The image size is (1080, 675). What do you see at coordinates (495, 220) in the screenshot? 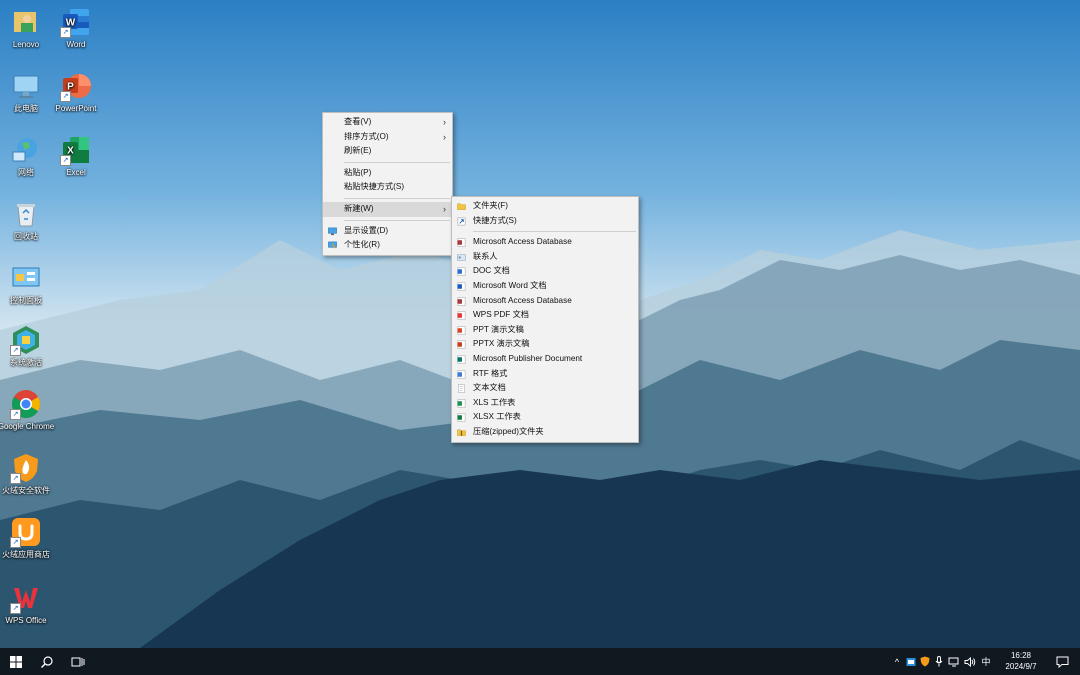
I see `menu-item-label: 快捷方式(S)` at bounding box center [495, 220].